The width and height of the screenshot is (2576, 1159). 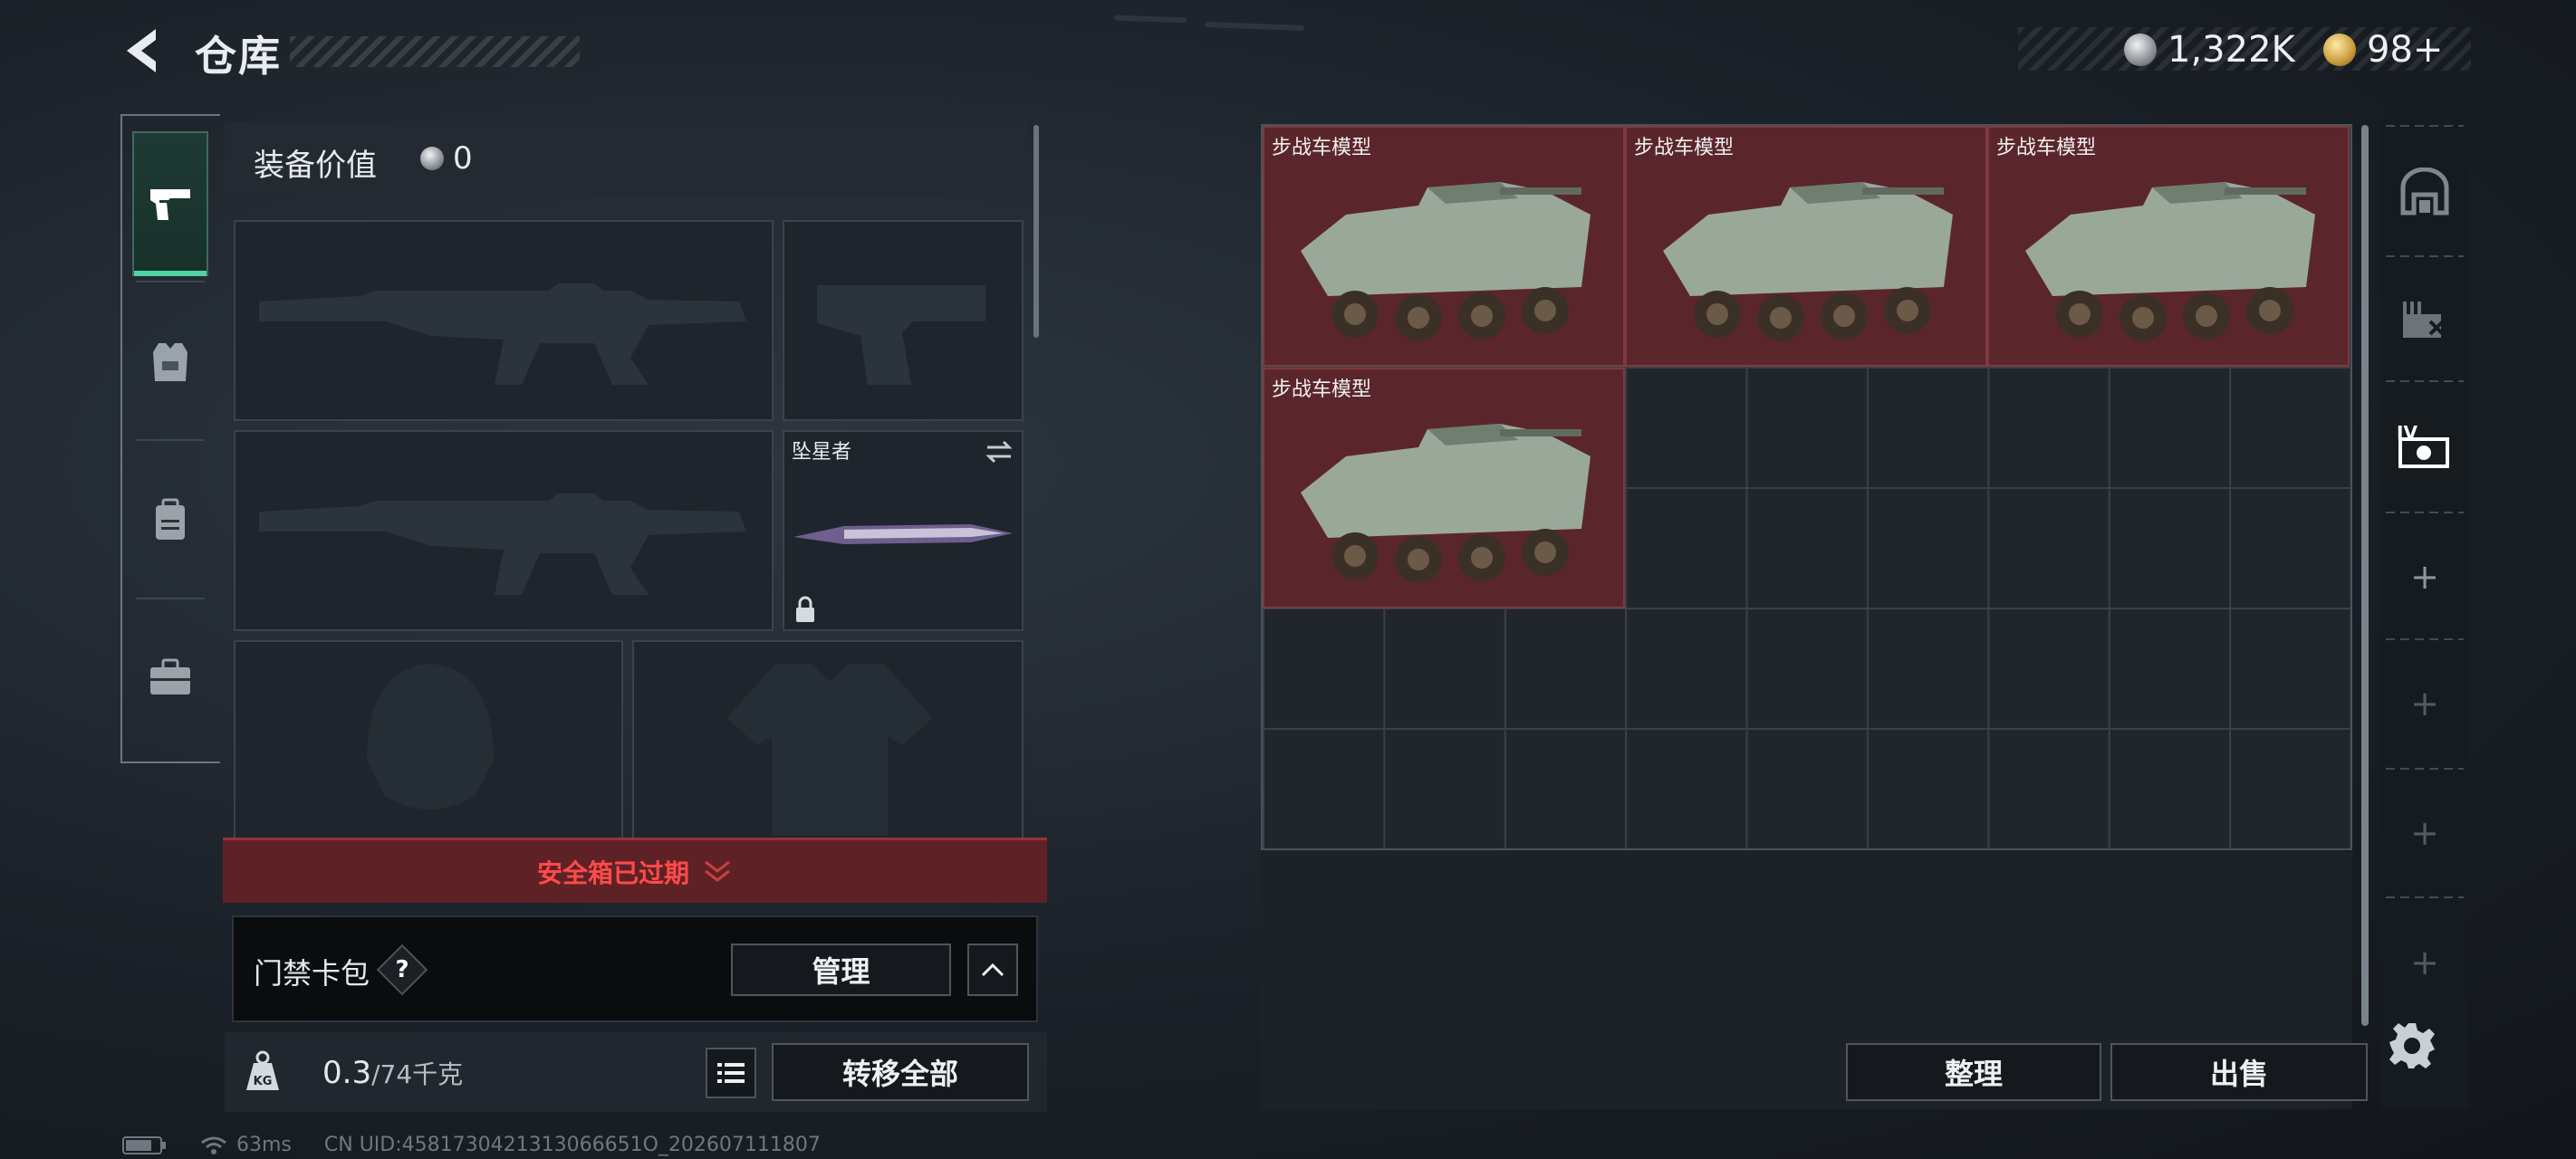 I want to click on rail-item-armor, so click(x=170, y=363).